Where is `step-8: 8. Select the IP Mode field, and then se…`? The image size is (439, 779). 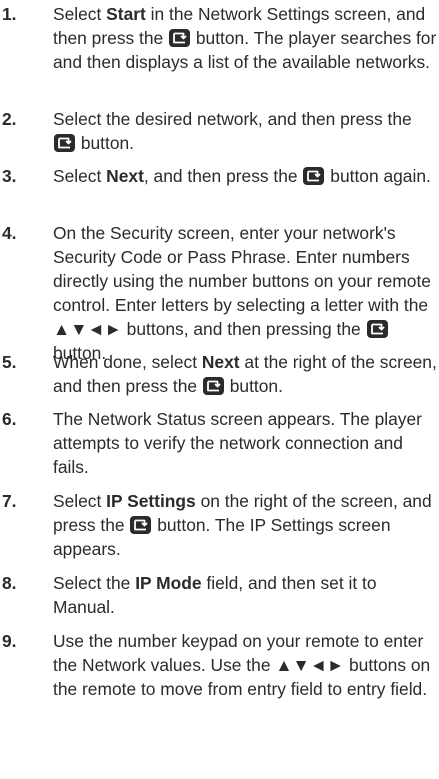 step-8: 8. Select the IP Mode field, and then se… is located at coordinates (219, 595).